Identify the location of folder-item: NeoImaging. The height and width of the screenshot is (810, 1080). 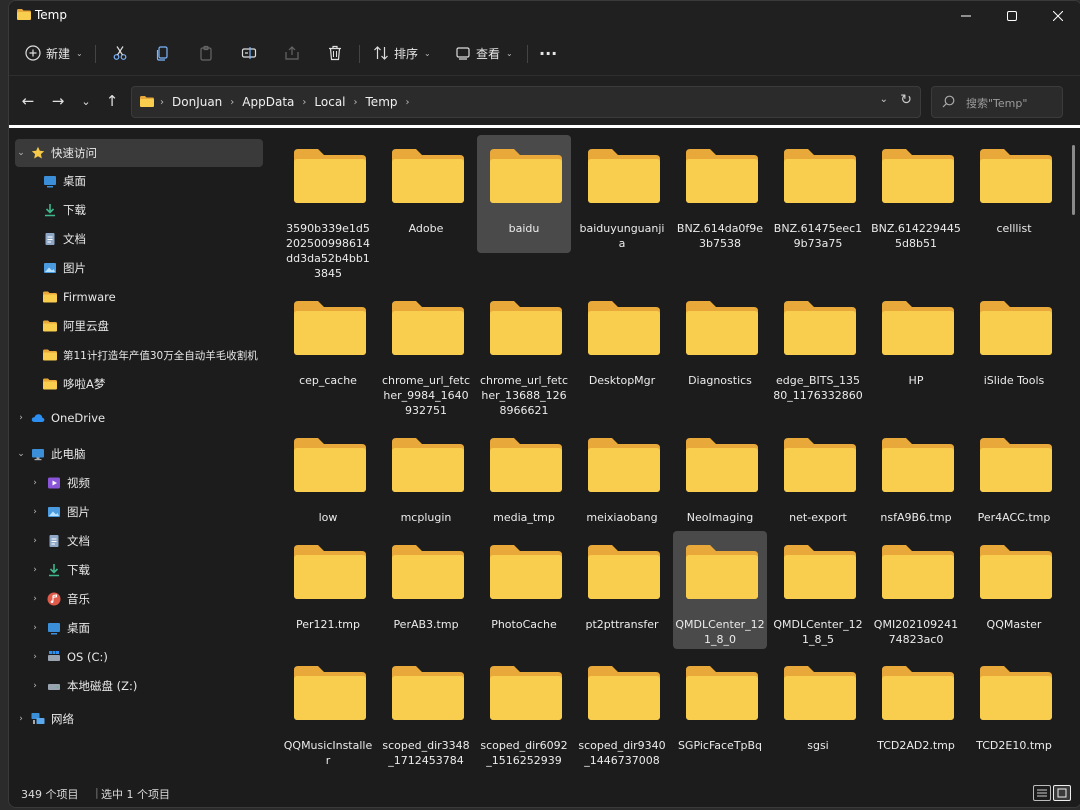
(720, 483).